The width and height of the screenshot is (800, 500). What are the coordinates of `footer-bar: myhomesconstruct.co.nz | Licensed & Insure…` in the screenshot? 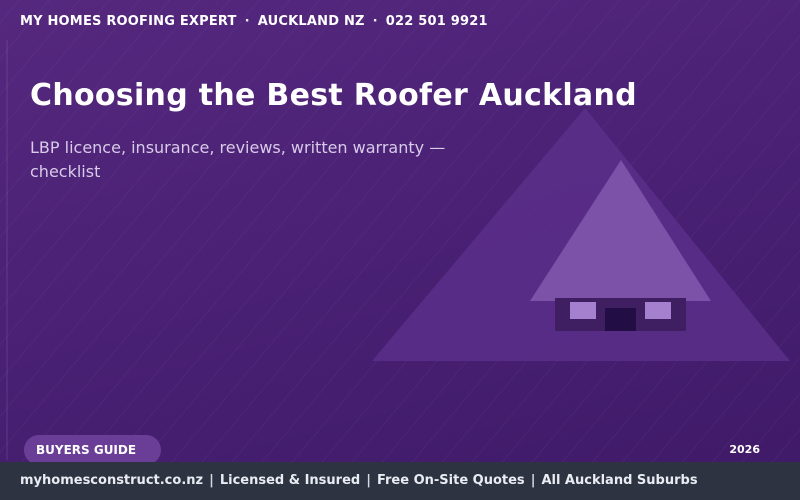 It's located at (400, 481).